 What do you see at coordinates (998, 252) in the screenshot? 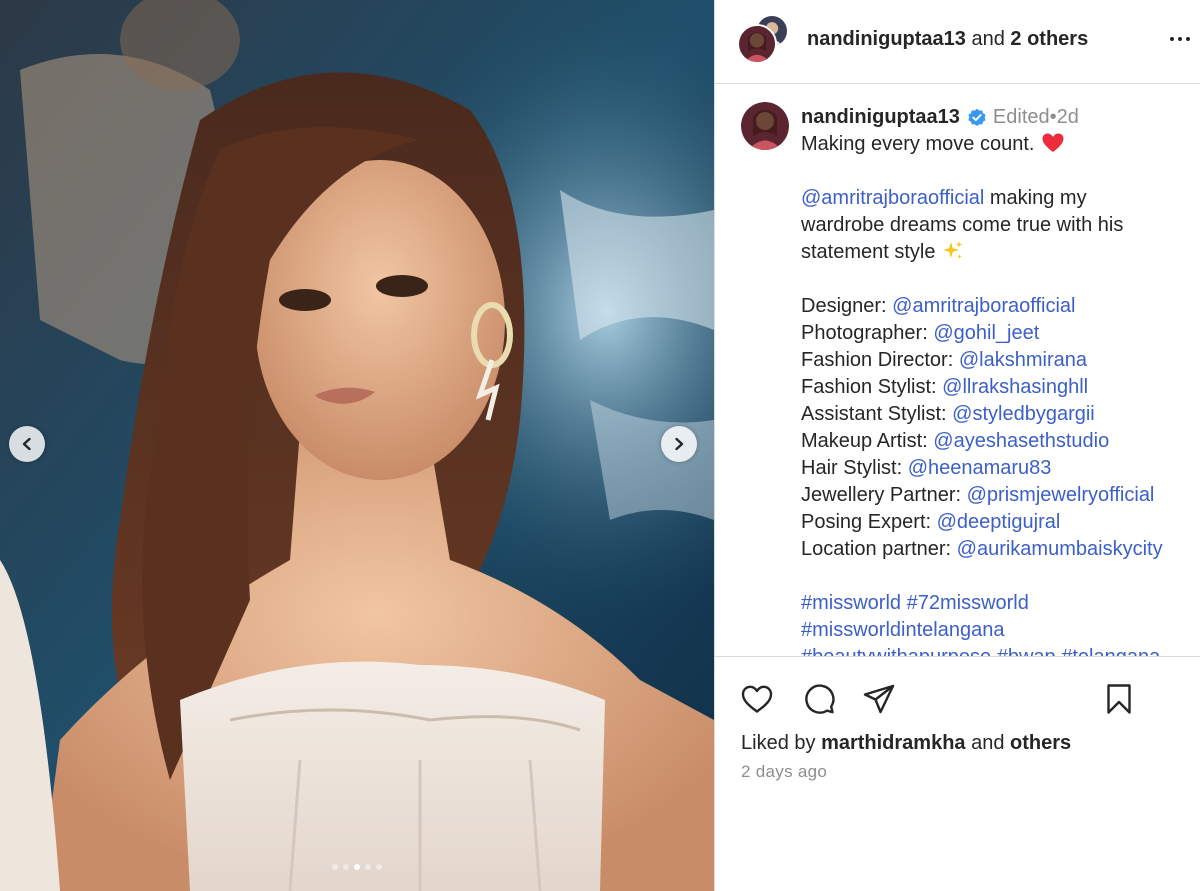
I see `caption-line: statement style` at bounding box center [998, 252].